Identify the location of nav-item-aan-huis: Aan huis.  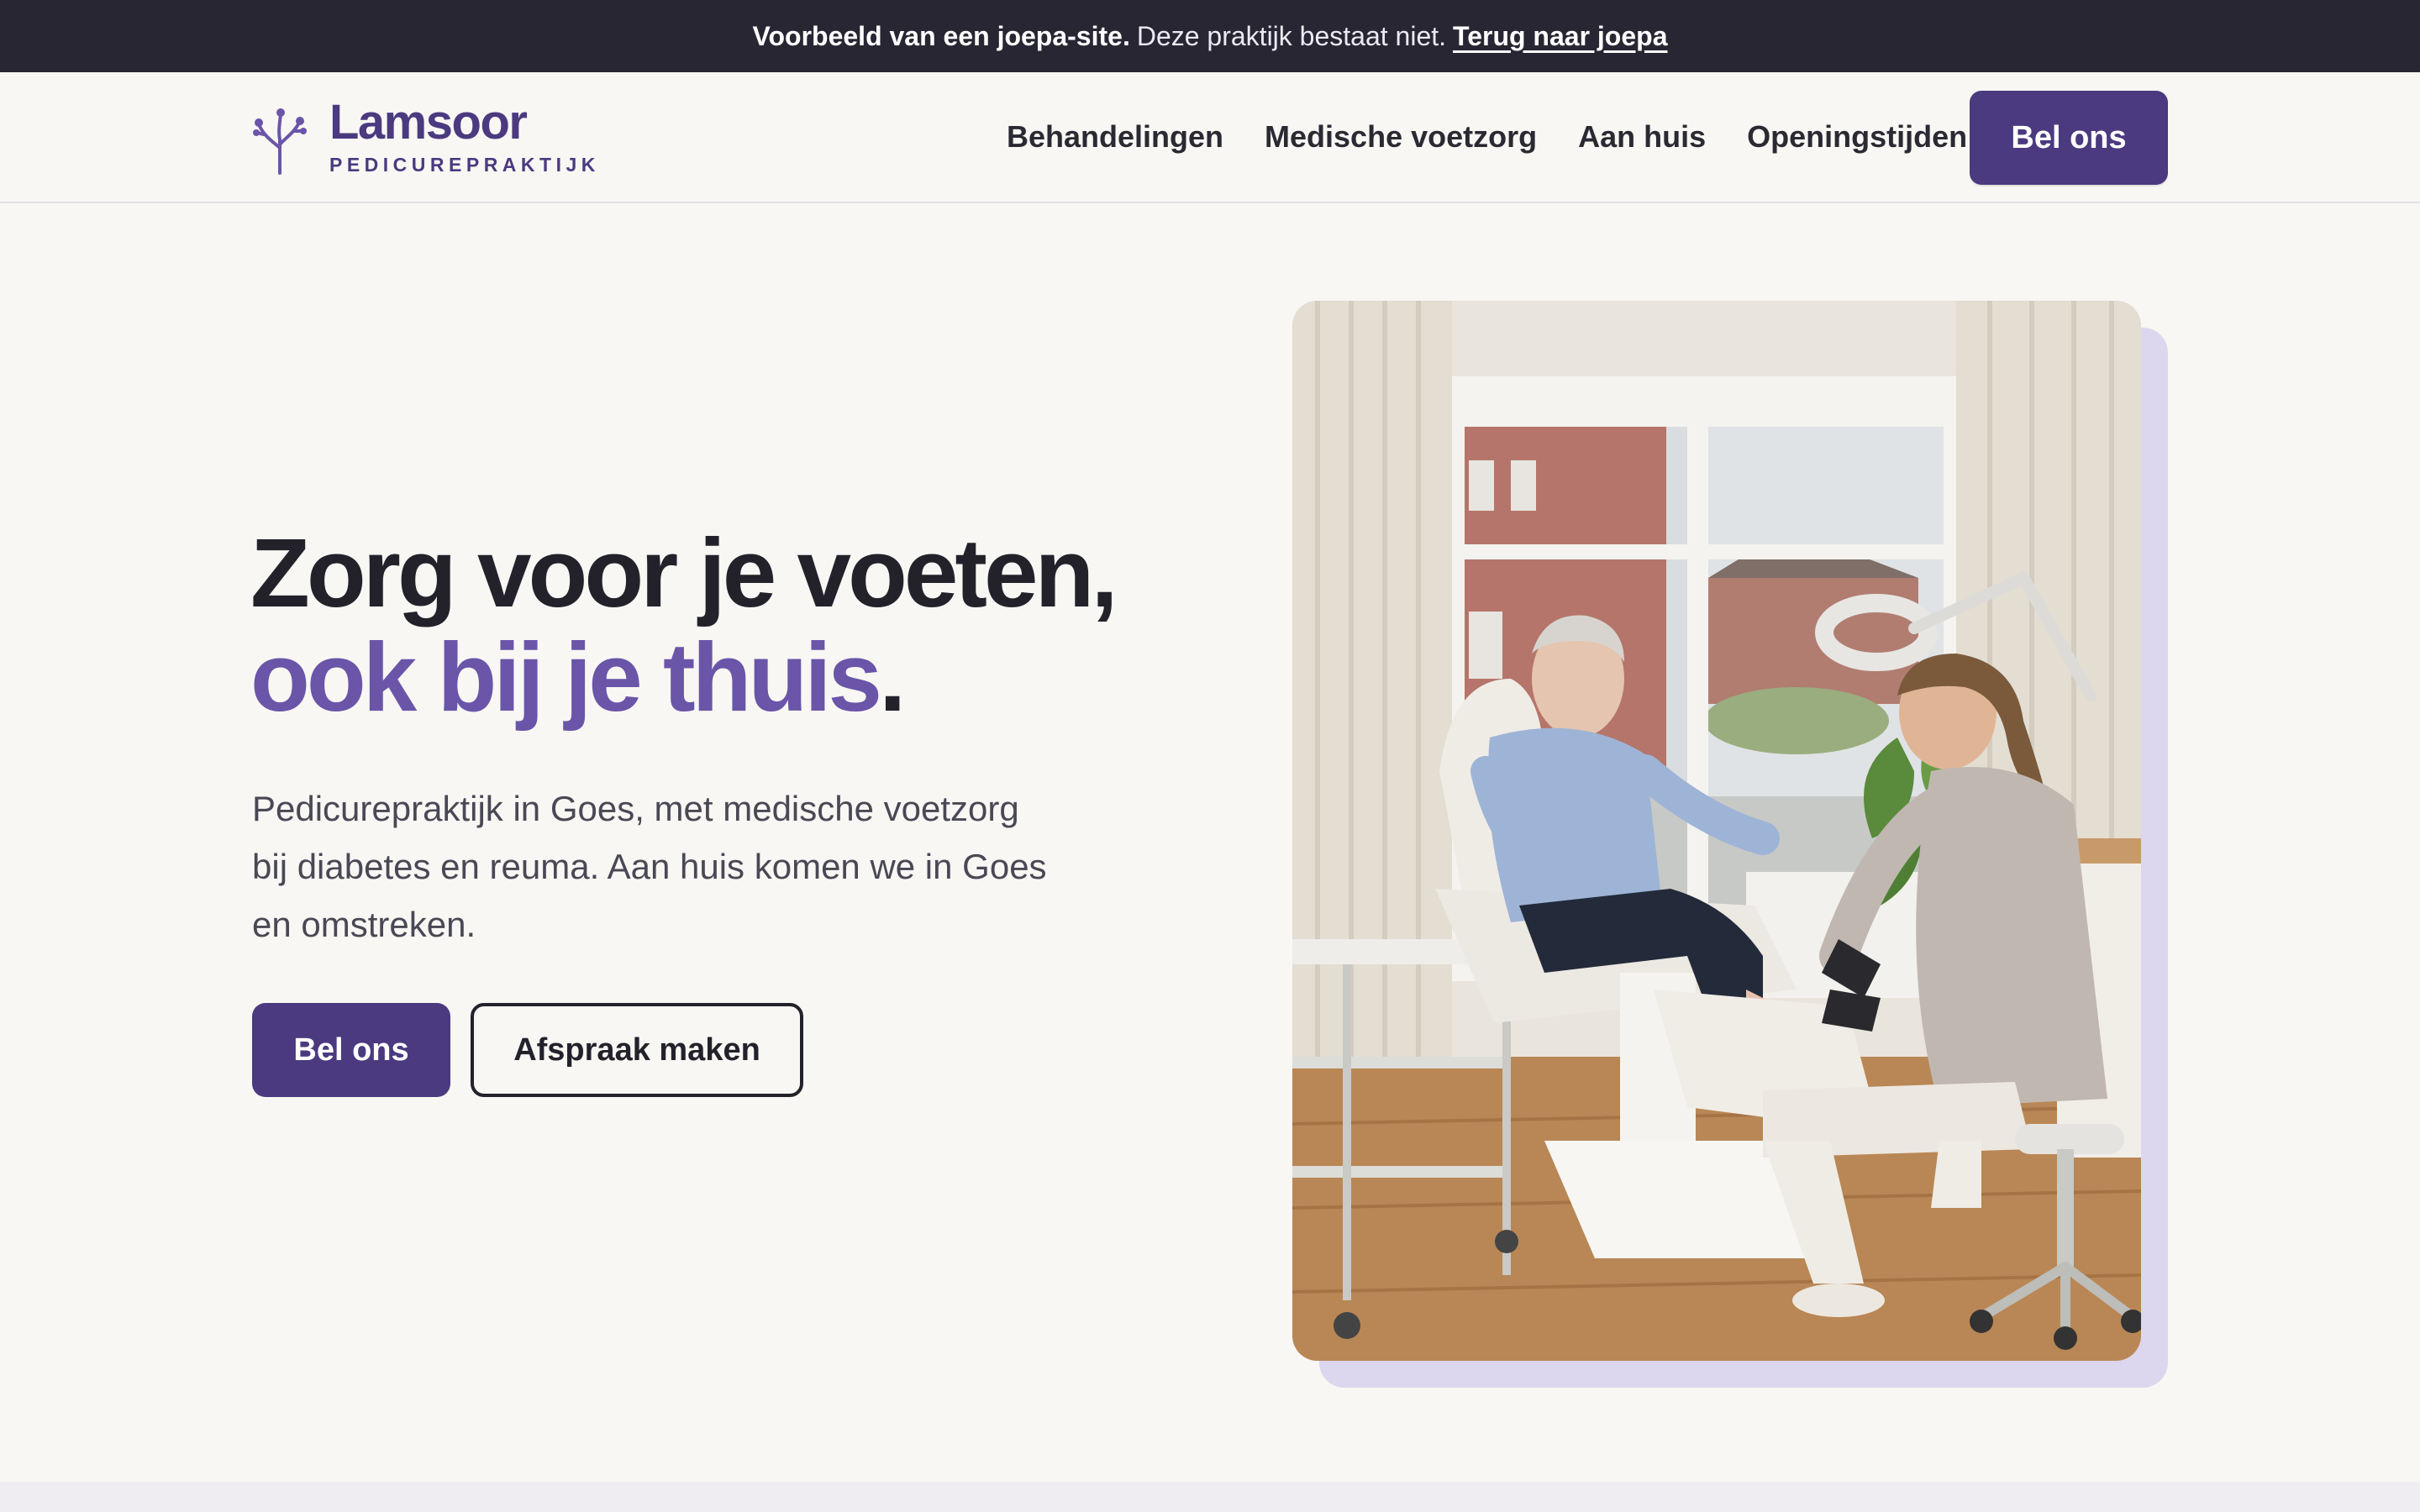
(1642, 137).